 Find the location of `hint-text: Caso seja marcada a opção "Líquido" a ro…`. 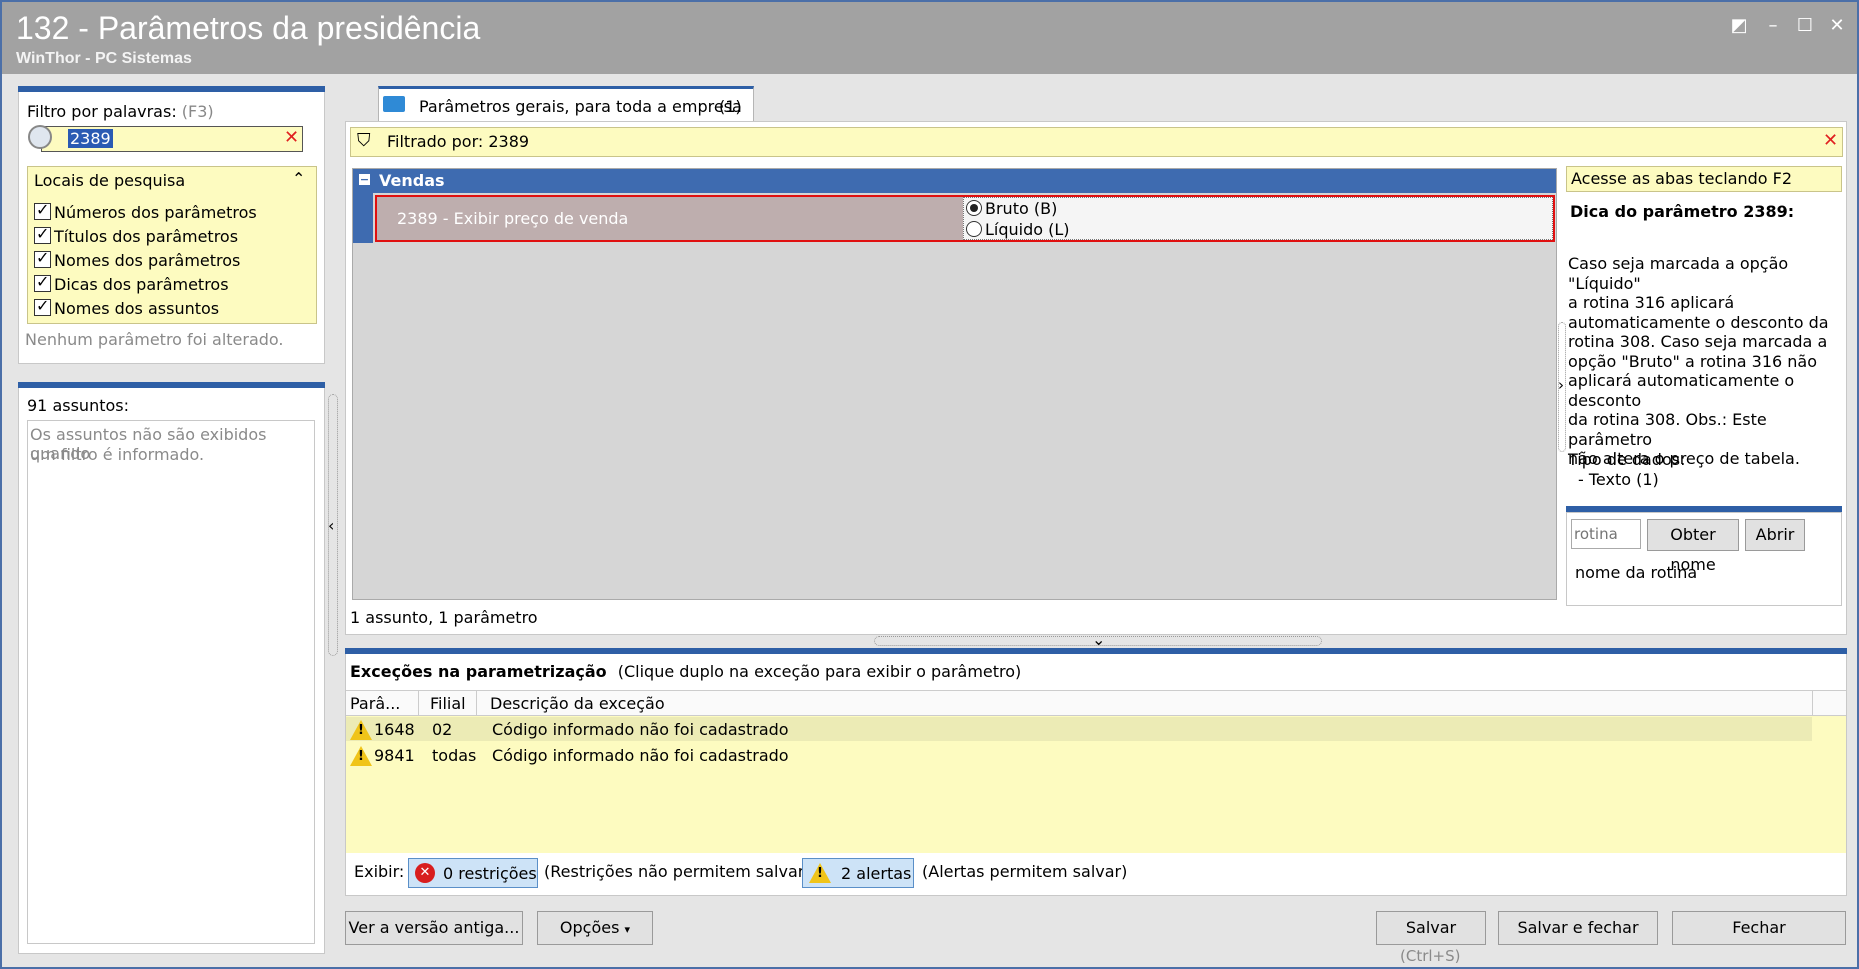

hint-text: Caso seja marcada a opção "Líquido" a ro… is located at coordinates (1698, 361).